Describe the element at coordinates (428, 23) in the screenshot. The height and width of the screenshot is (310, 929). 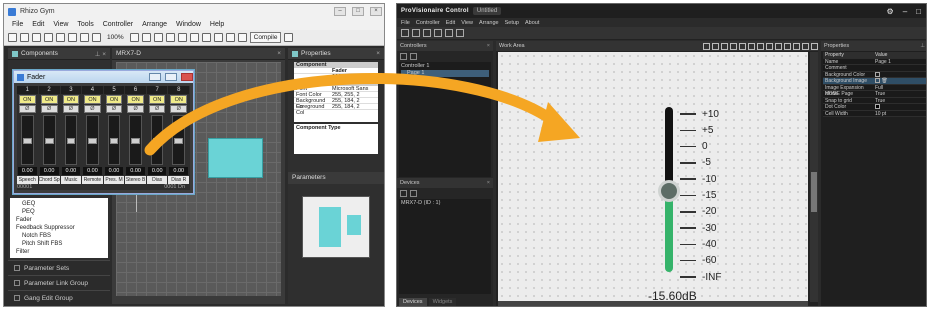
I see `menu-controller: Controller` at that location.